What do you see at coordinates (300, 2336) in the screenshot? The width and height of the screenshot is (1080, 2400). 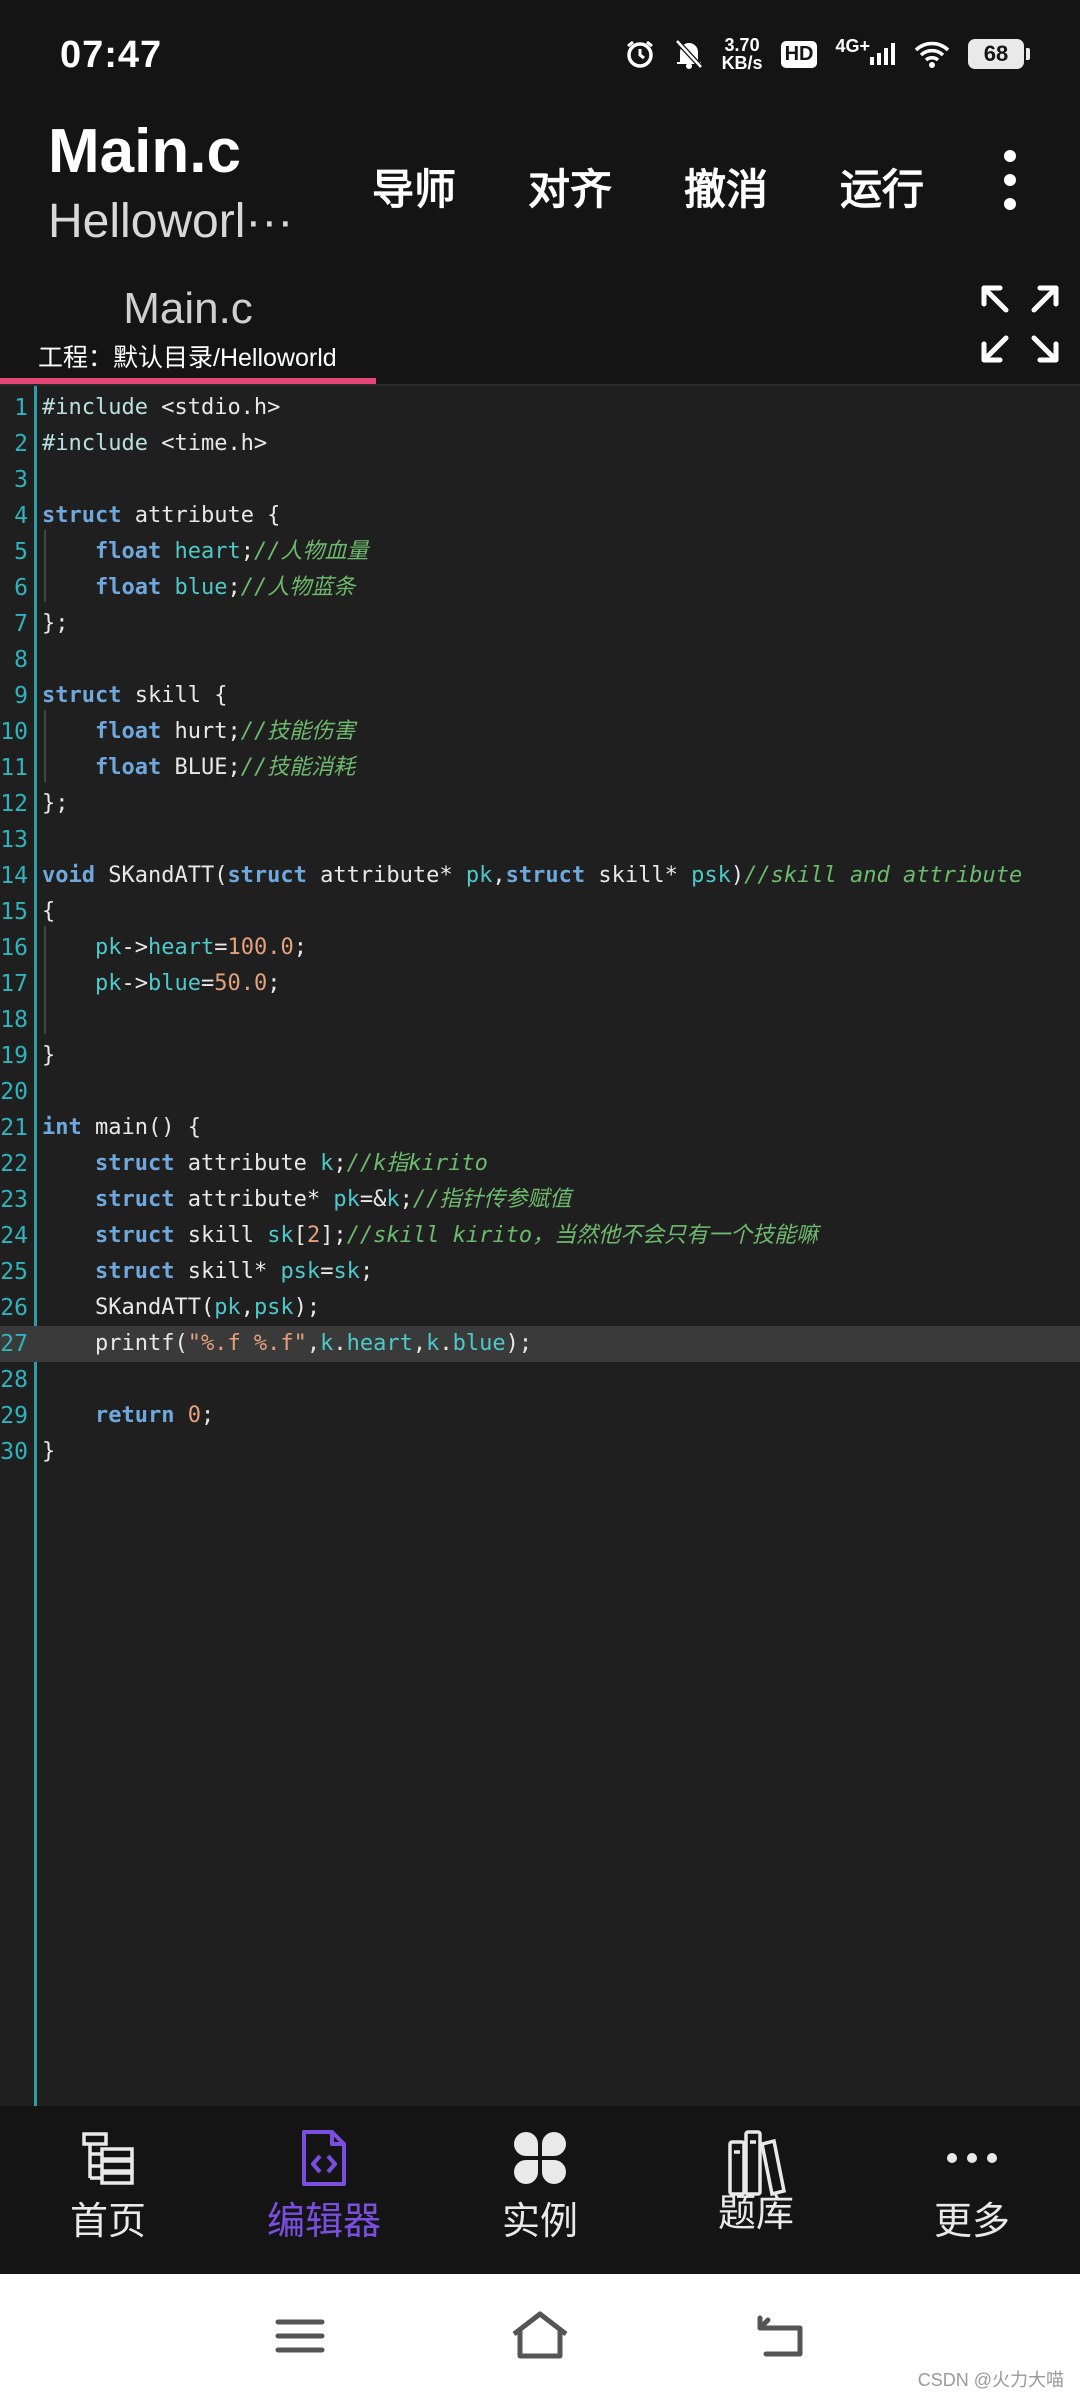 I see `menu-lines-icon` at bounding box center [300, 2336].